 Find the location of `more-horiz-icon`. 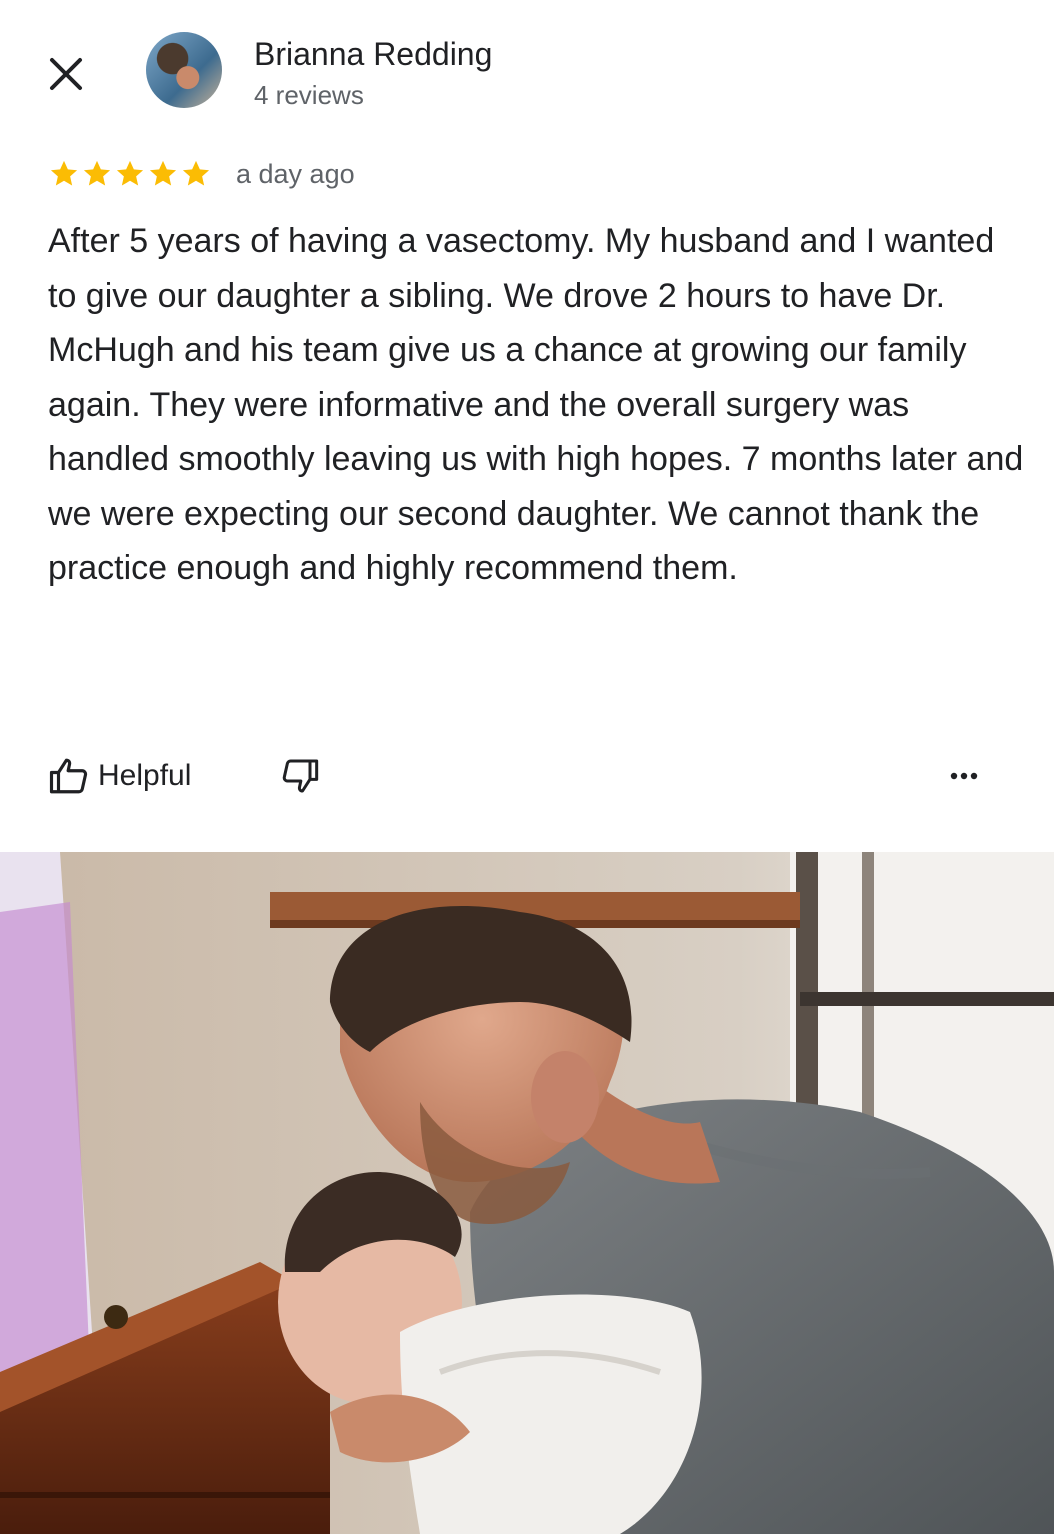

more-horiz-icon is located at coordinates (964, 776).